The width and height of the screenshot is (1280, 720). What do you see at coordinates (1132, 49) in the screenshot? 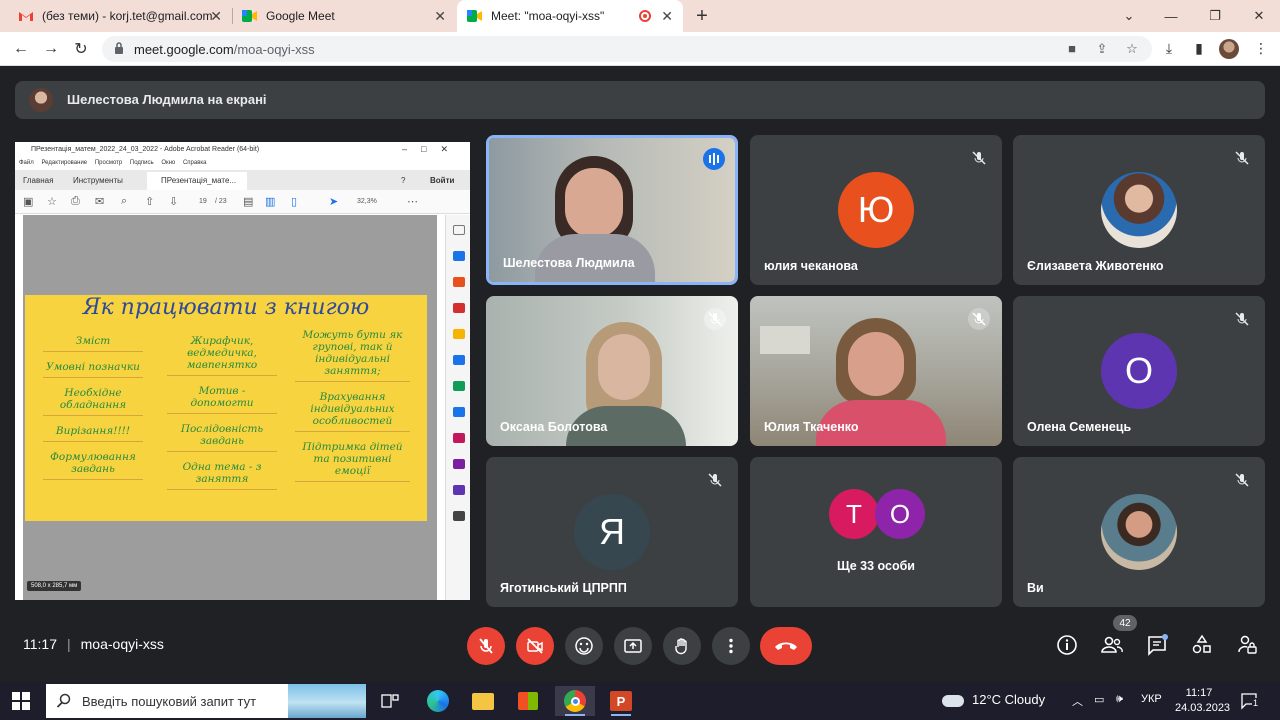
I see `bookmark-star-icon: ☆` at bounding box center [1132, 49].